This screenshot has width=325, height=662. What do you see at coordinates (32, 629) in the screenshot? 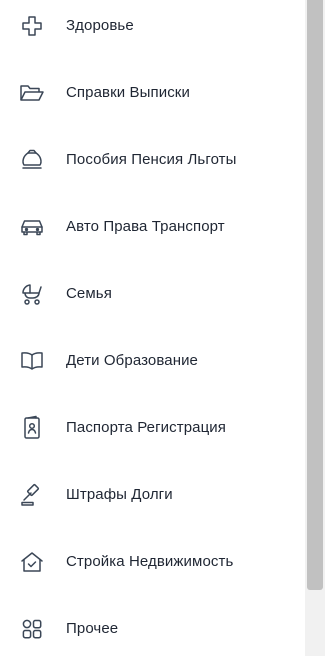
I see `apps-grid-icon` at bounding box center [32, 629].